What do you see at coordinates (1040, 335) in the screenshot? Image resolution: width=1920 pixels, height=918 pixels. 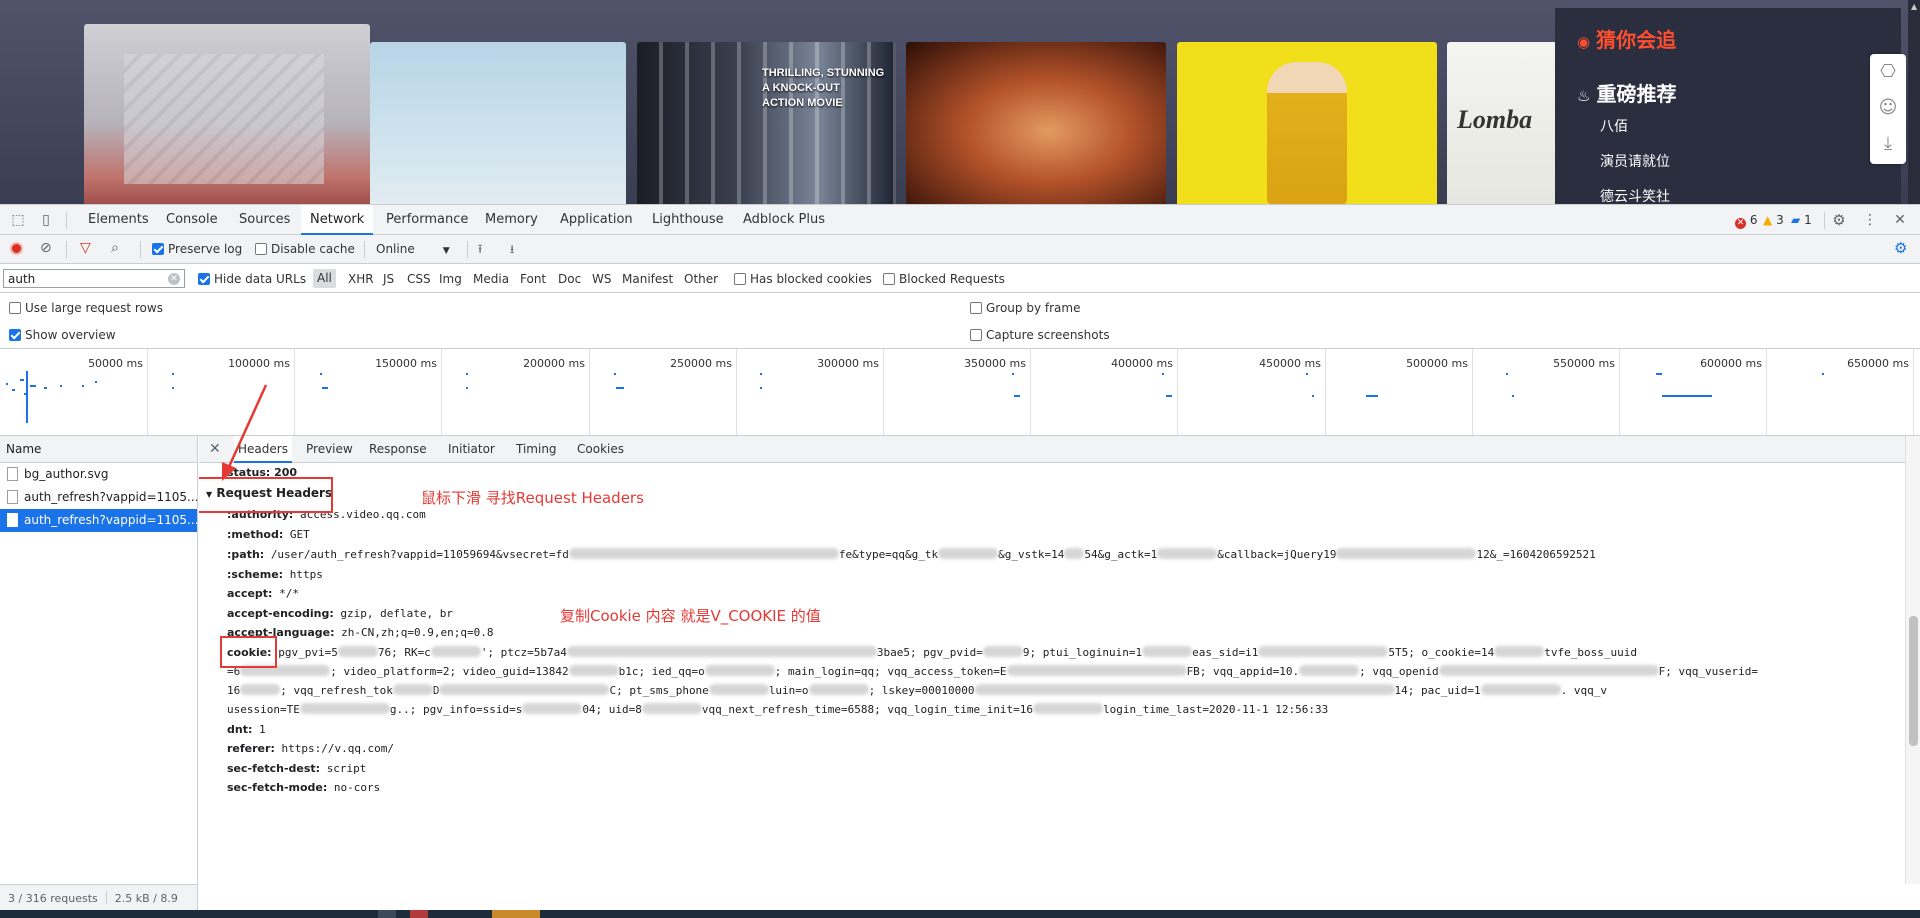 I see `capture-screenshots-checkbox: Capture screenshots` at bounding box center [1040, 335].